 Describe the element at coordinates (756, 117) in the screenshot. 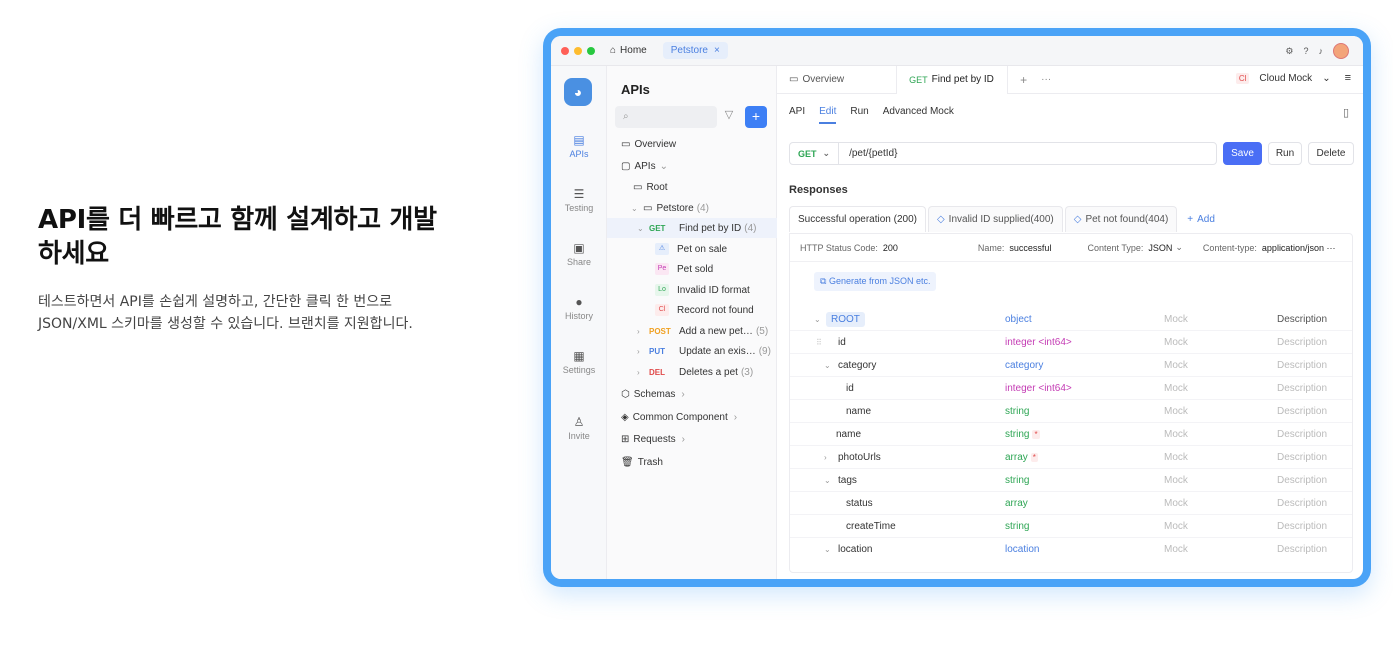

I see `add-button: +` at that location.